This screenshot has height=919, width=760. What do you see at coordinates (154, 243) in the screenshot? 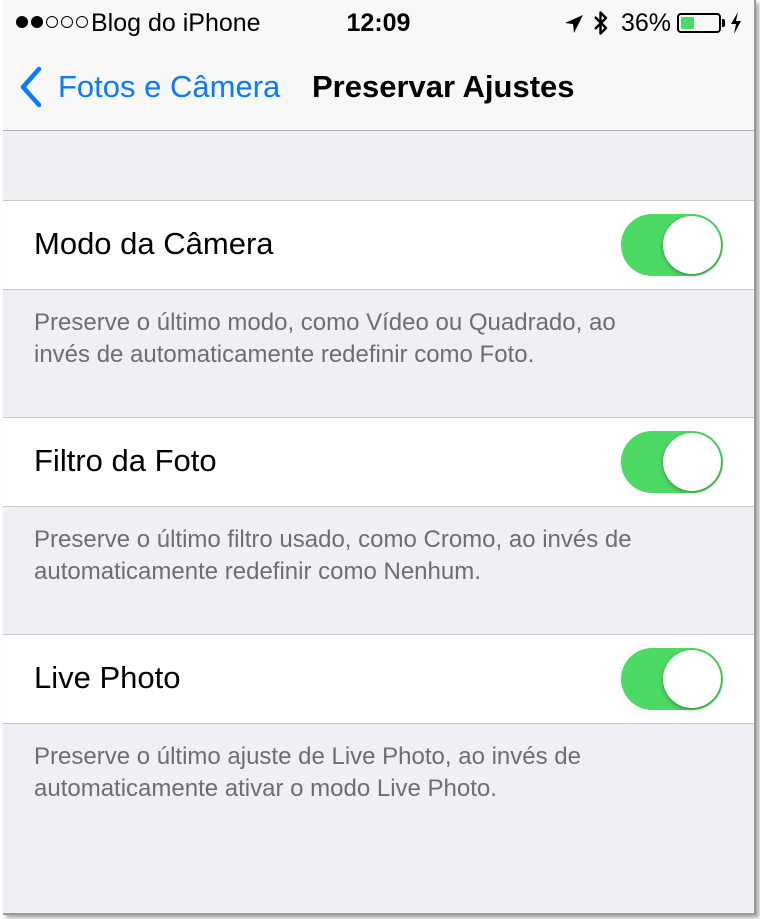
I see `setting-label: Modo da Câmera` at bounding box center [154, 243].